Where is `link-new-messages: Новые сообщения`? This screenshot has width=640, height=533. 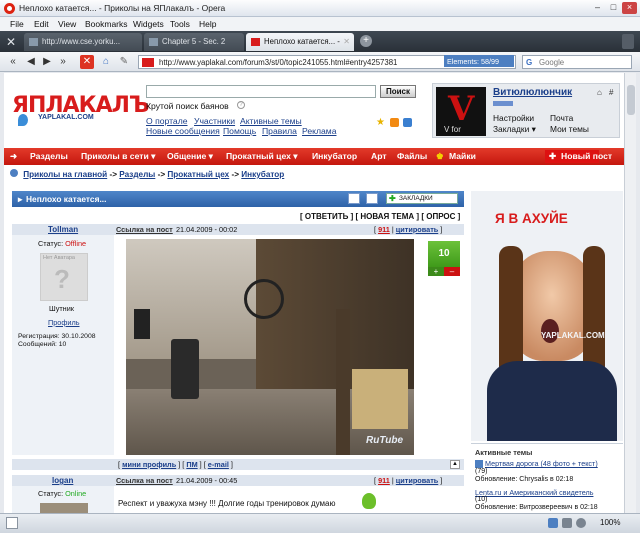
link-new-messages: Новые сообщения is located at coordinates (183, 131).